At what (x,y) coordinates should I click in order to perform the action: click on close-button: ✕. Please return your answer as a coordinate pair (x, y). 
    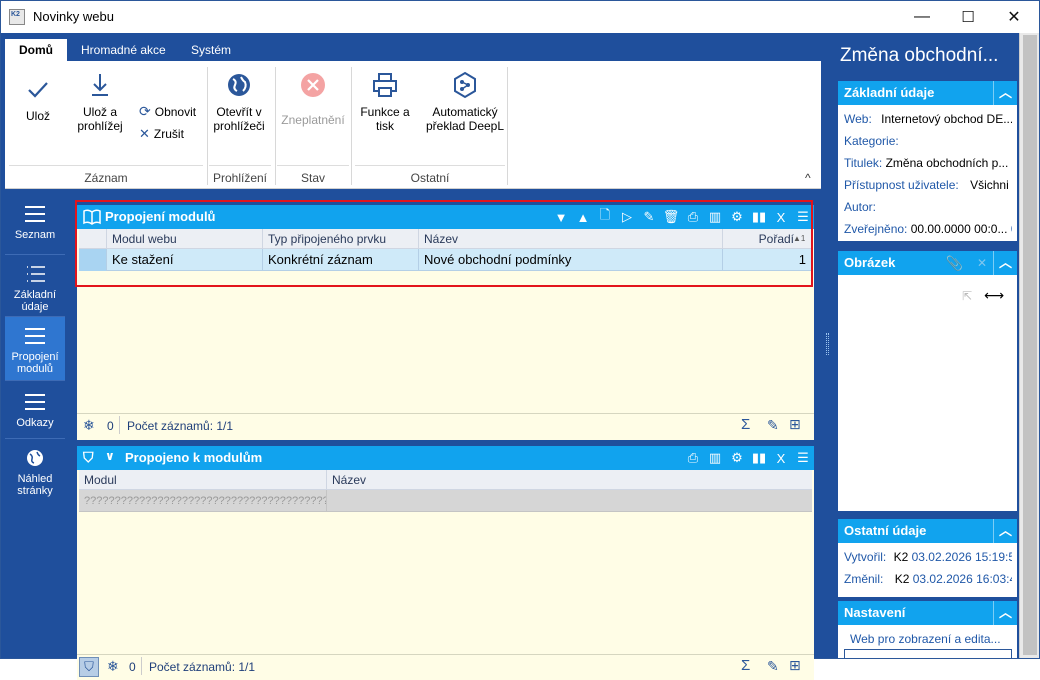
    Looking at the image, I should click on (1014, 17).